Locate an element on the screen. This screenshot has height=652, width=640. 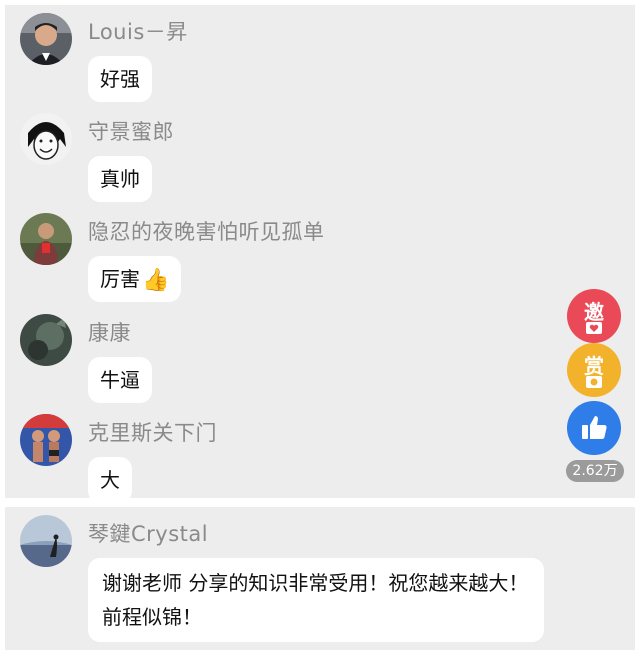
comment-bubble: 谢谢老师 分享的知识非常受用！祝您越来越大！前程似锦！ is located at coordinates (316, 600).